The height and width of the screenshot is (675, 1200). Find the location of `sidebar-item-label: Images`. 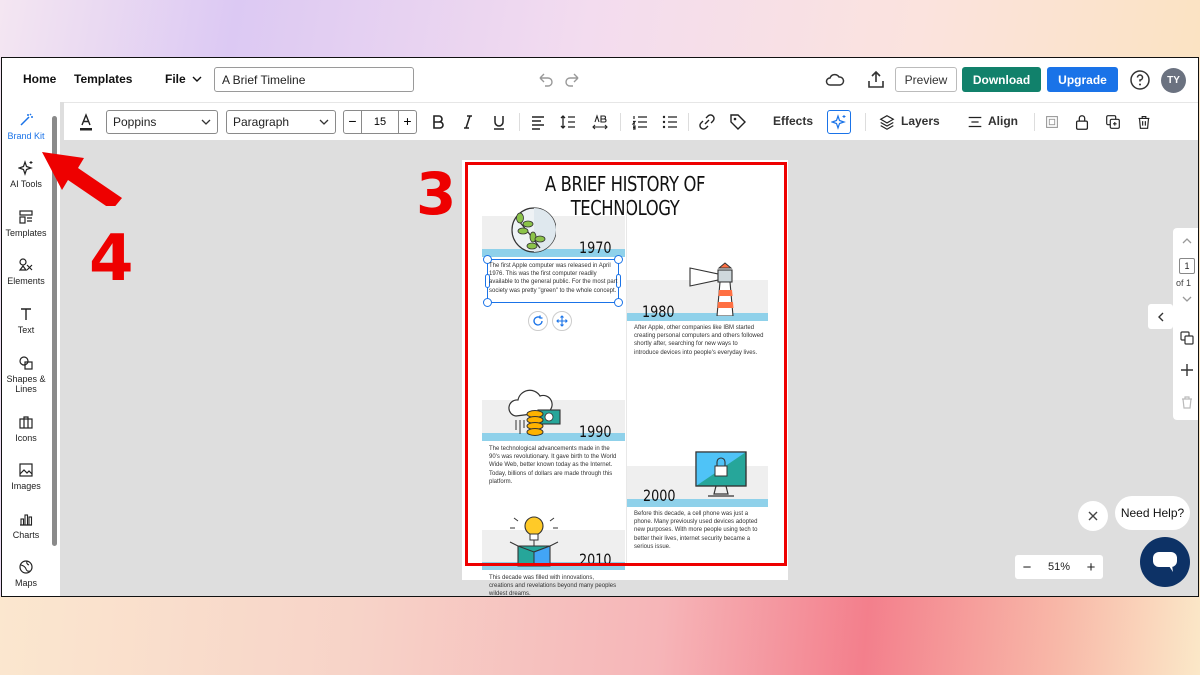

sidebar-item-label: Images is located at coordinates (26, 486).